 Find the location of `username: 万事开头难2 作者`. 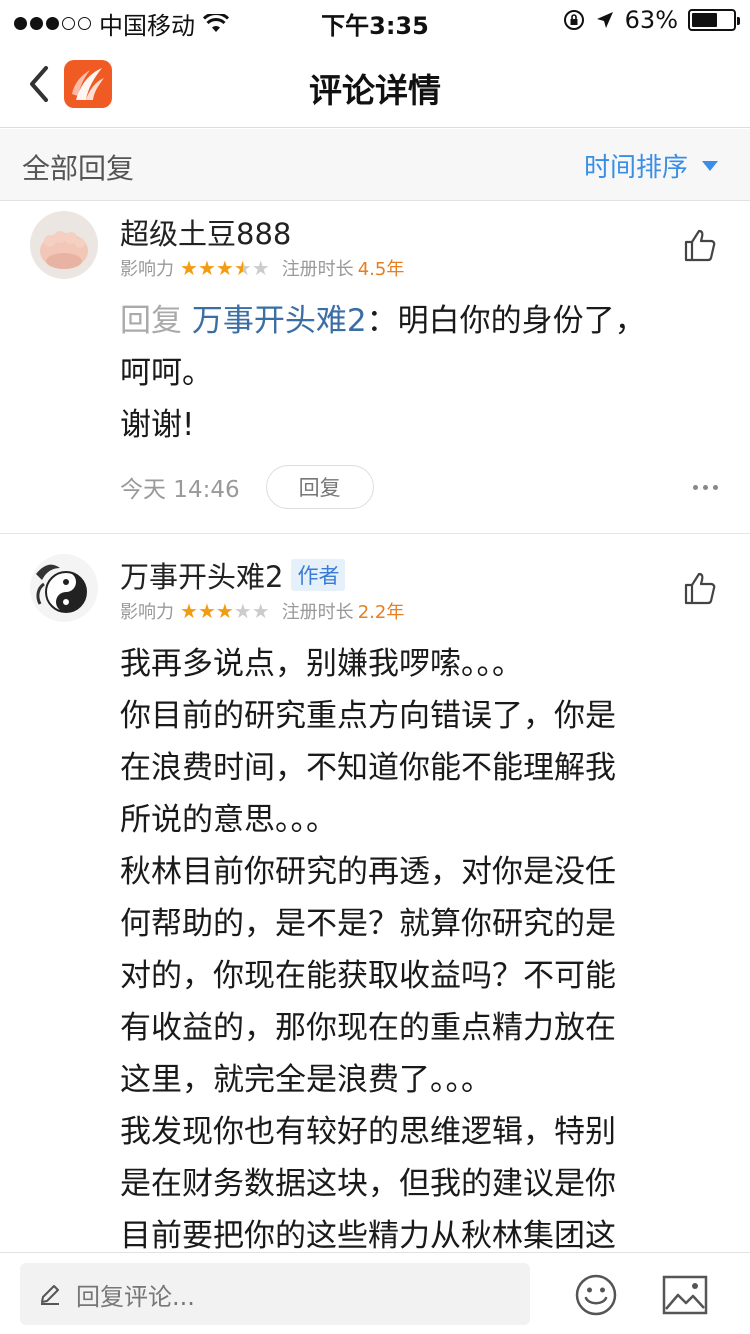

username: 万事开头难2 作者 is located at coordinates (233, 575).